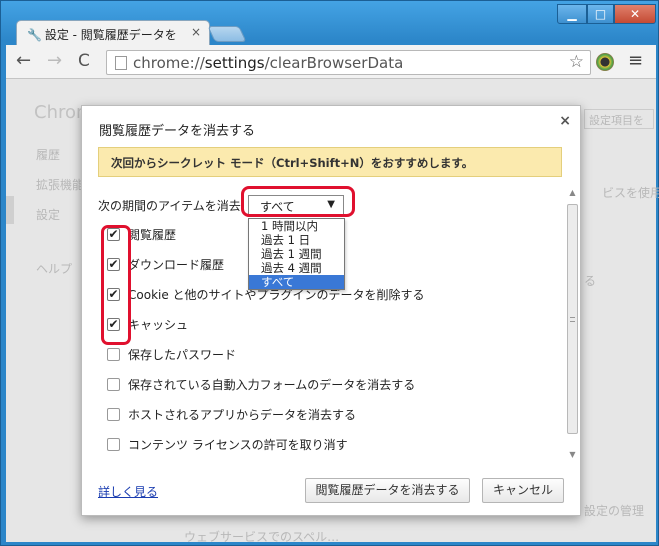 Image resolution: width=659 pixels, height=546 pixels. What do you see at coordinates (261, 386) in the screenshot?
I see `list-item: 保存されている自動入力フォームのデータを消去する` at bounding box center [261, 386].